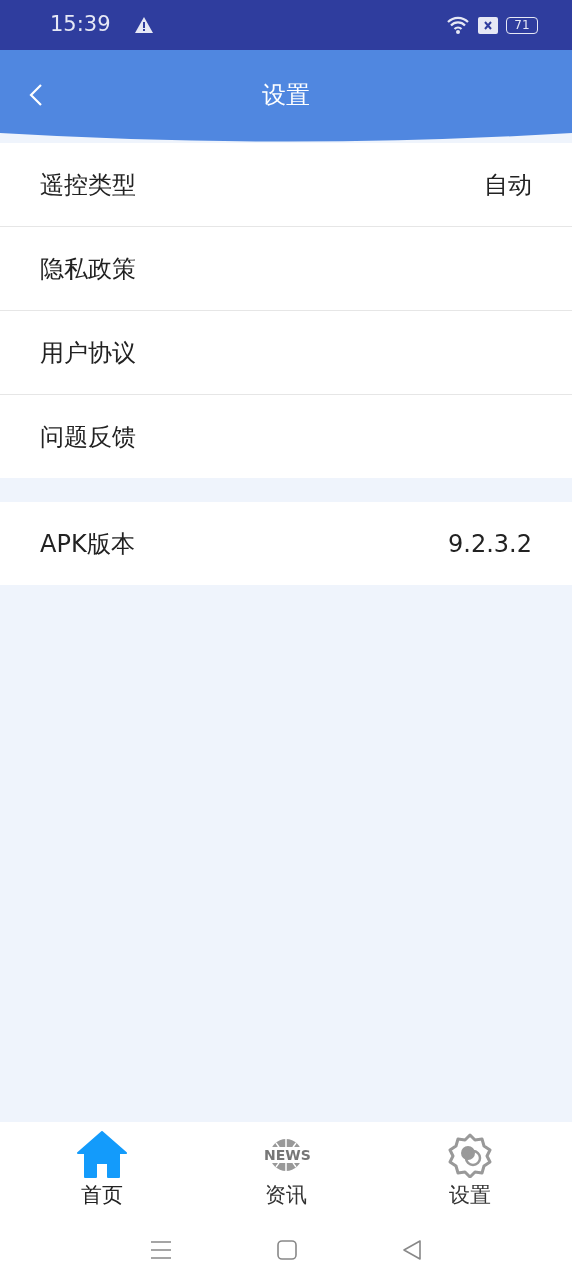 The width and height of the screenshot is (572, 1280). I want to click on row-value: 自动, so click(508, 185).